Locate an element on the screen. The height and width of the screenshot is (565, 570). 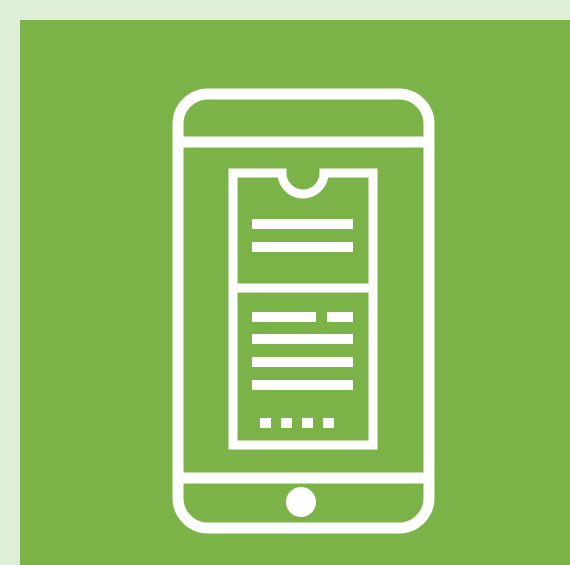
ticket-outline is located at coordinates (303, 309).